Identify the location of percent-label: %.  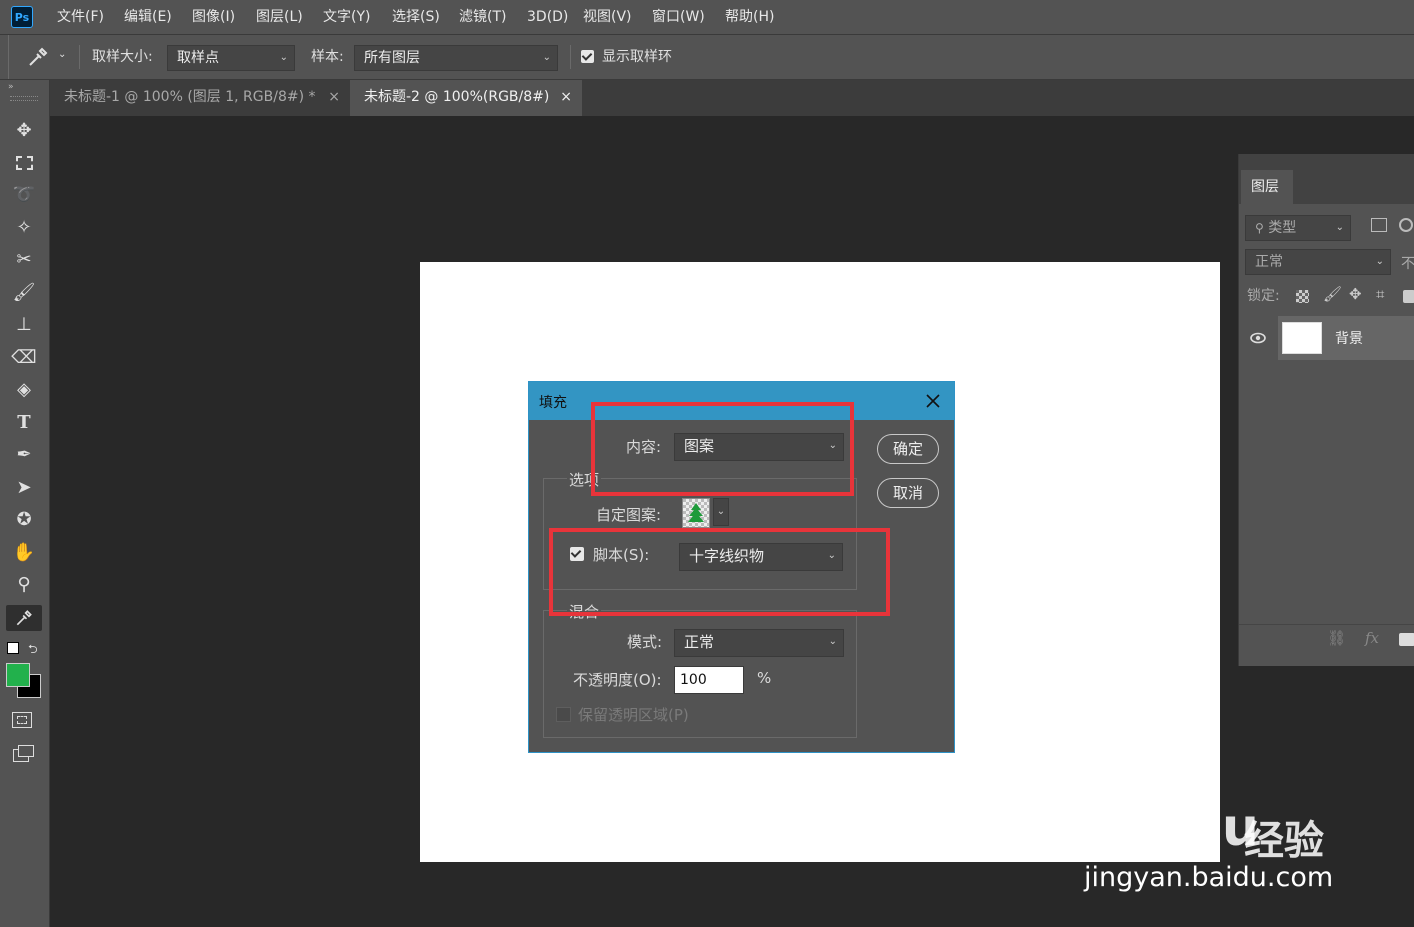
(764, 678).